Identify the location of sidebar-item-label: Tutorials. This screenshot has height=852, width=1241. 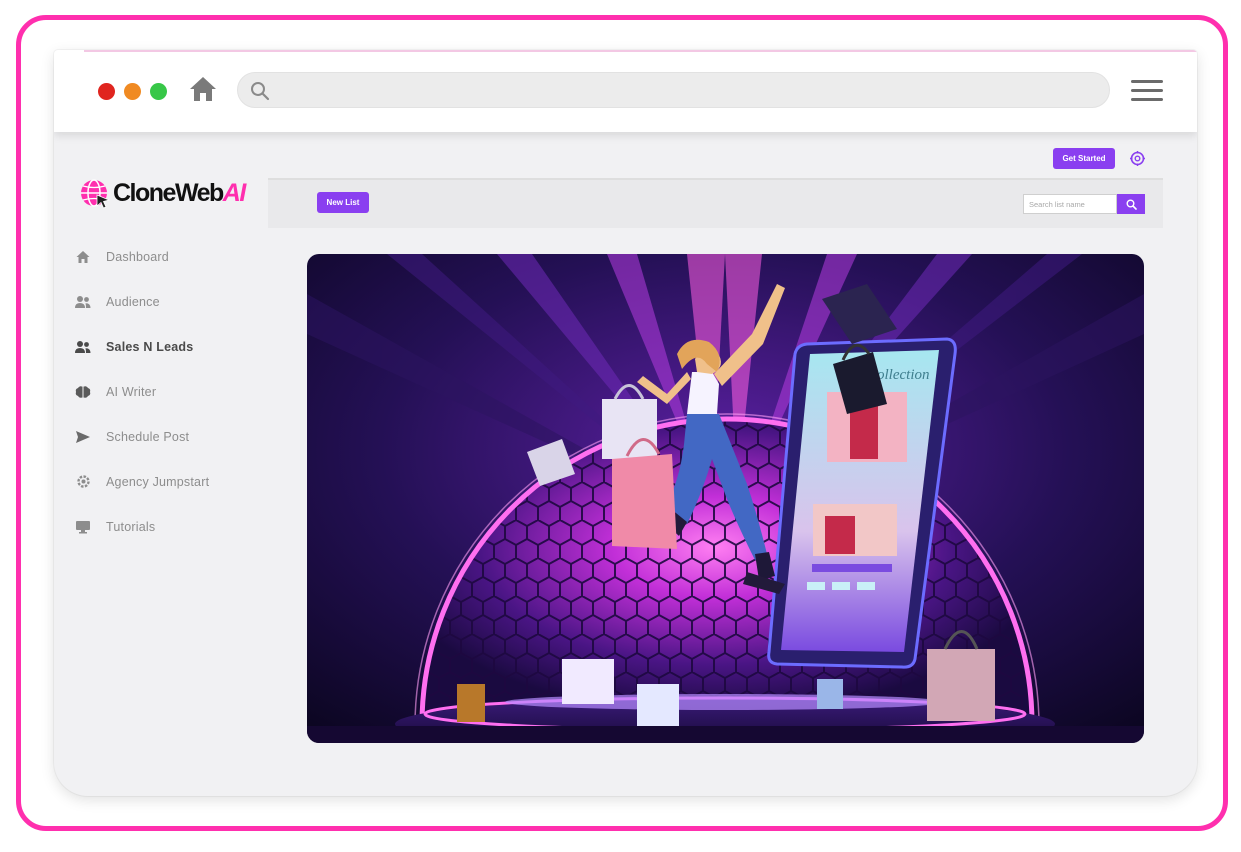
(131, 526).